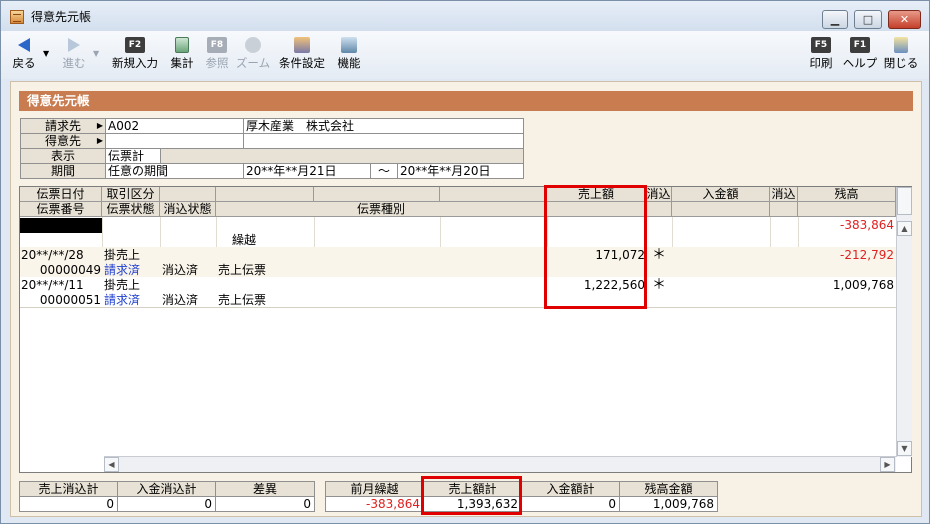 Image resolution: width=930 pixels, height=524 pixels. I want to click on back-arrow-icon, so click(24, 45).